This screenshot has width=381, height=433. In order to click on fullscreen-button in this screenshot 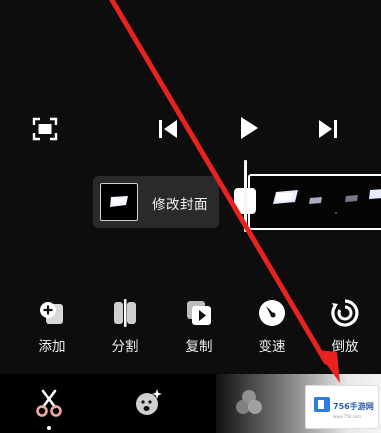, I will do `click(45, 129)`.